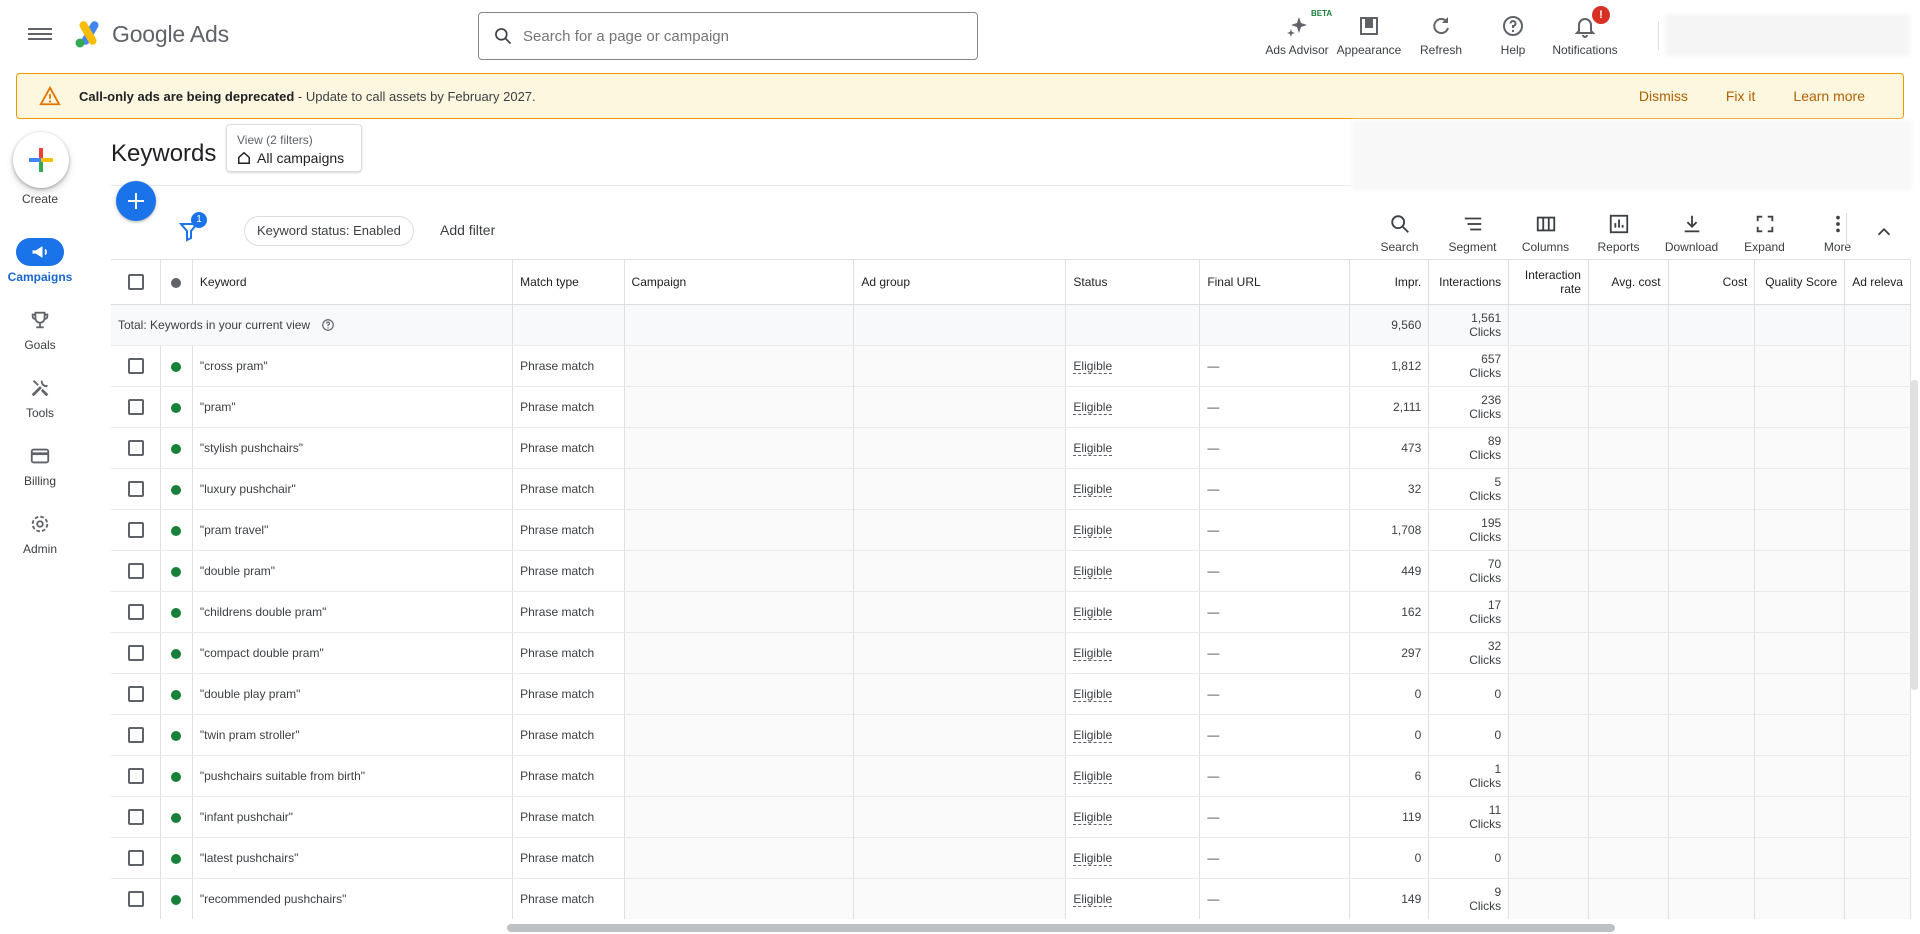  What do you see at coordinates (176, 282) in the screenshot?
I see `status-filter-dot` at bounding box center [176, 282].